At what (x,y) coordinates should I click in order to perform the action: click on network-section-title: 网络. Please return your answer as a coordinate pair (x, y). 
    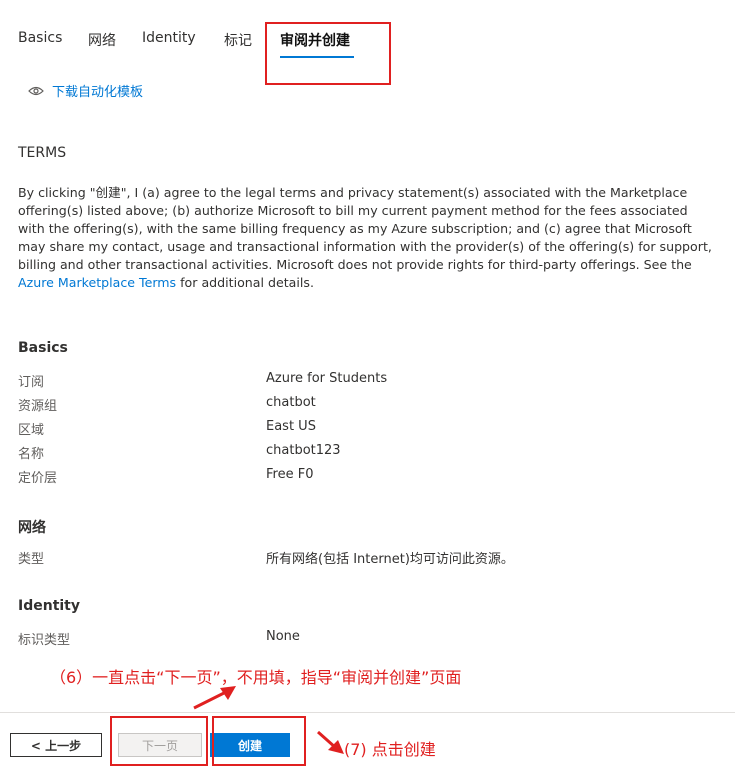
    Looking at the image, I should click on (32, 528).